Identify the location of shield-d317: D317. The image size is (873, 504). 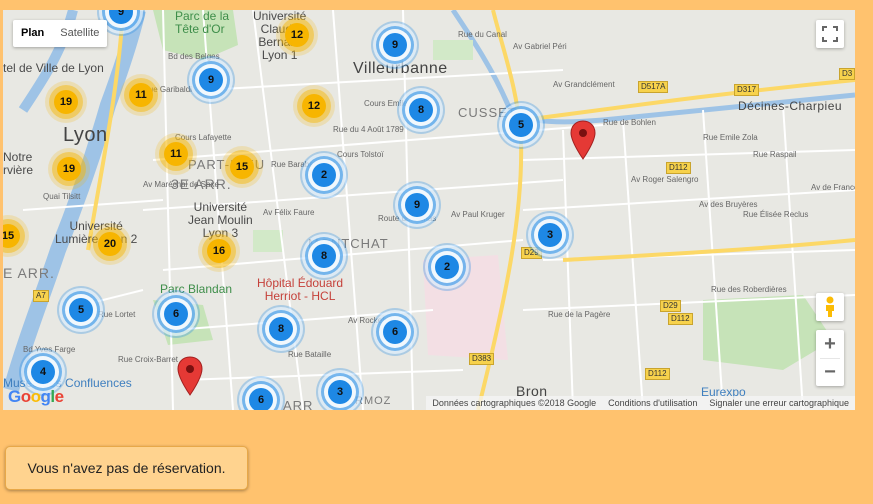
(747, 90).